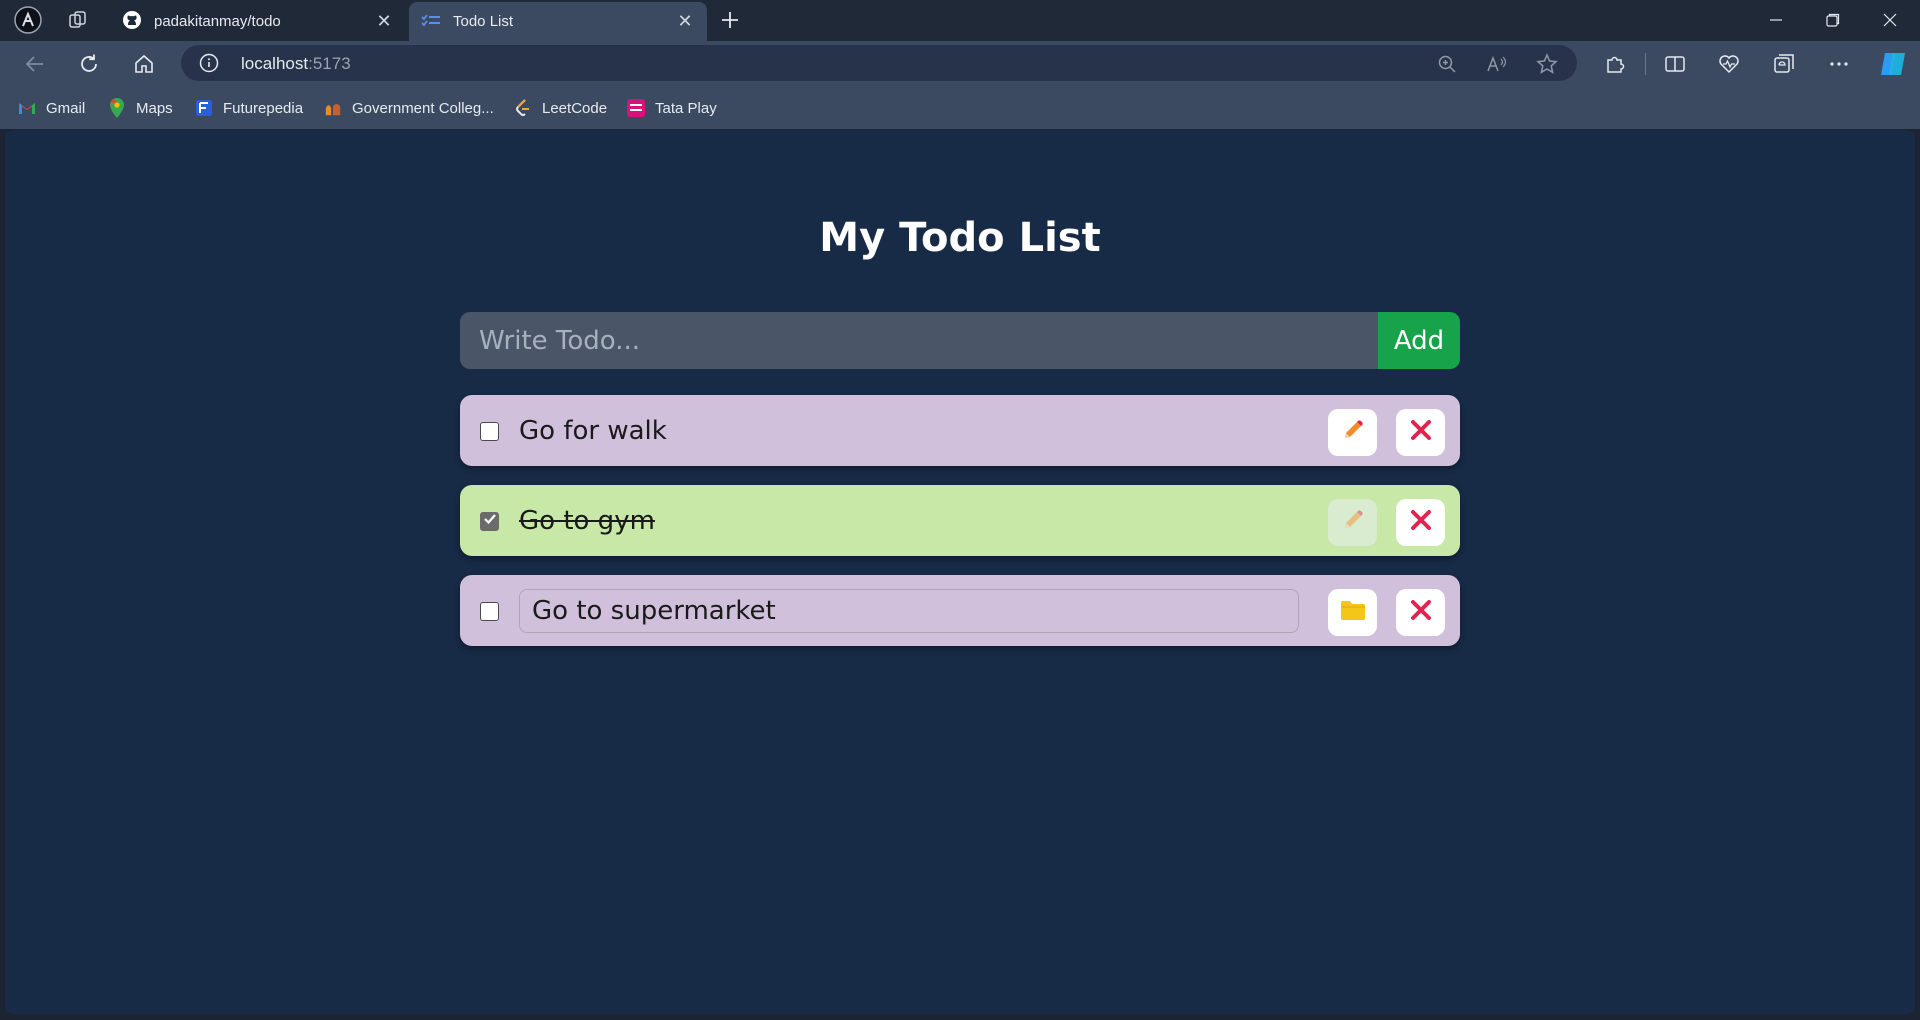 This screenshot has width=1920, height=1020. Describe the element at coordinates (117, 108) in the screenshot. I see `maps-icon` at that location.